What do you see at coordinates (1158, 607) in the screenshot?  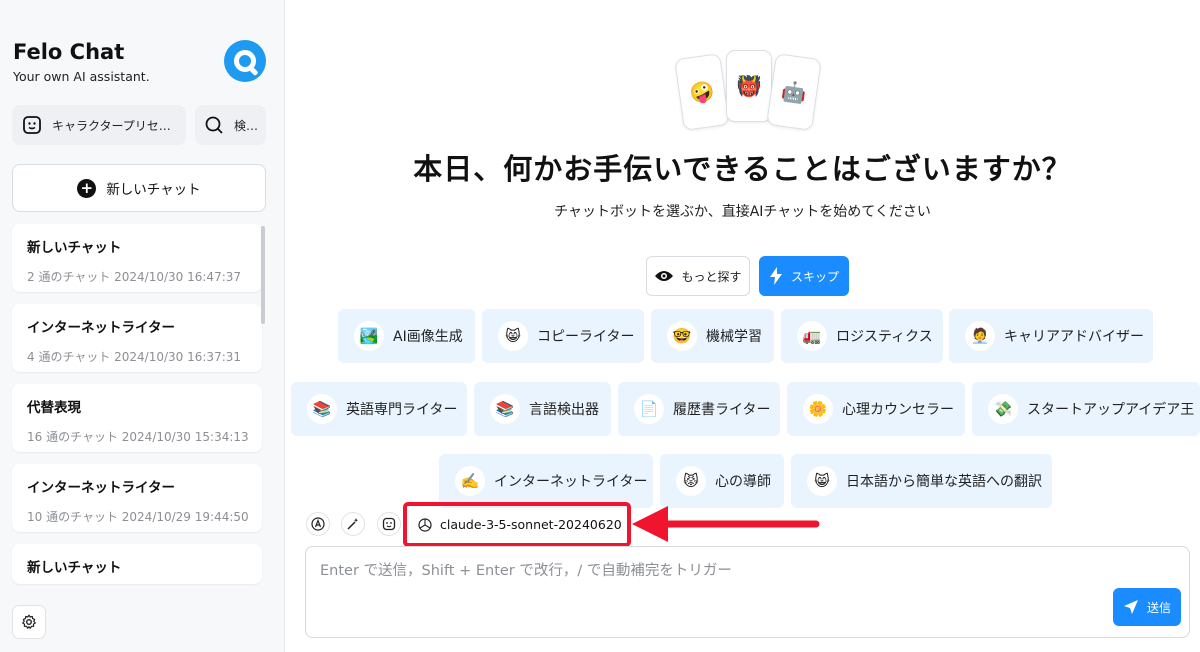 I see `send-label: 送信` at bounding box center [1158, 607].